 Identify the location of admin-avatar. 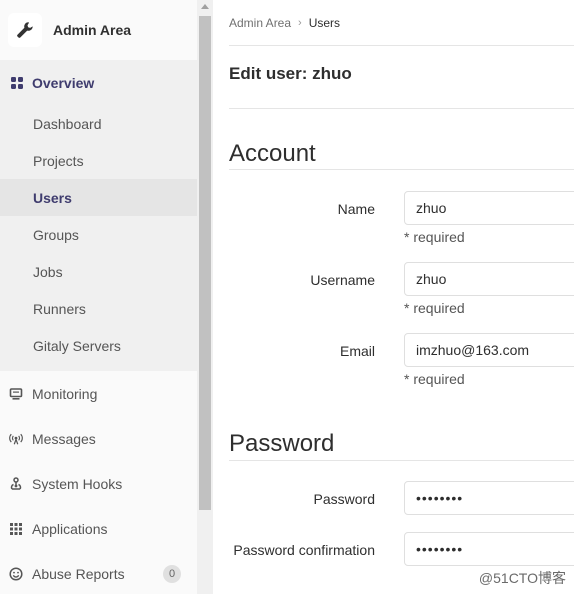
(25, 30).